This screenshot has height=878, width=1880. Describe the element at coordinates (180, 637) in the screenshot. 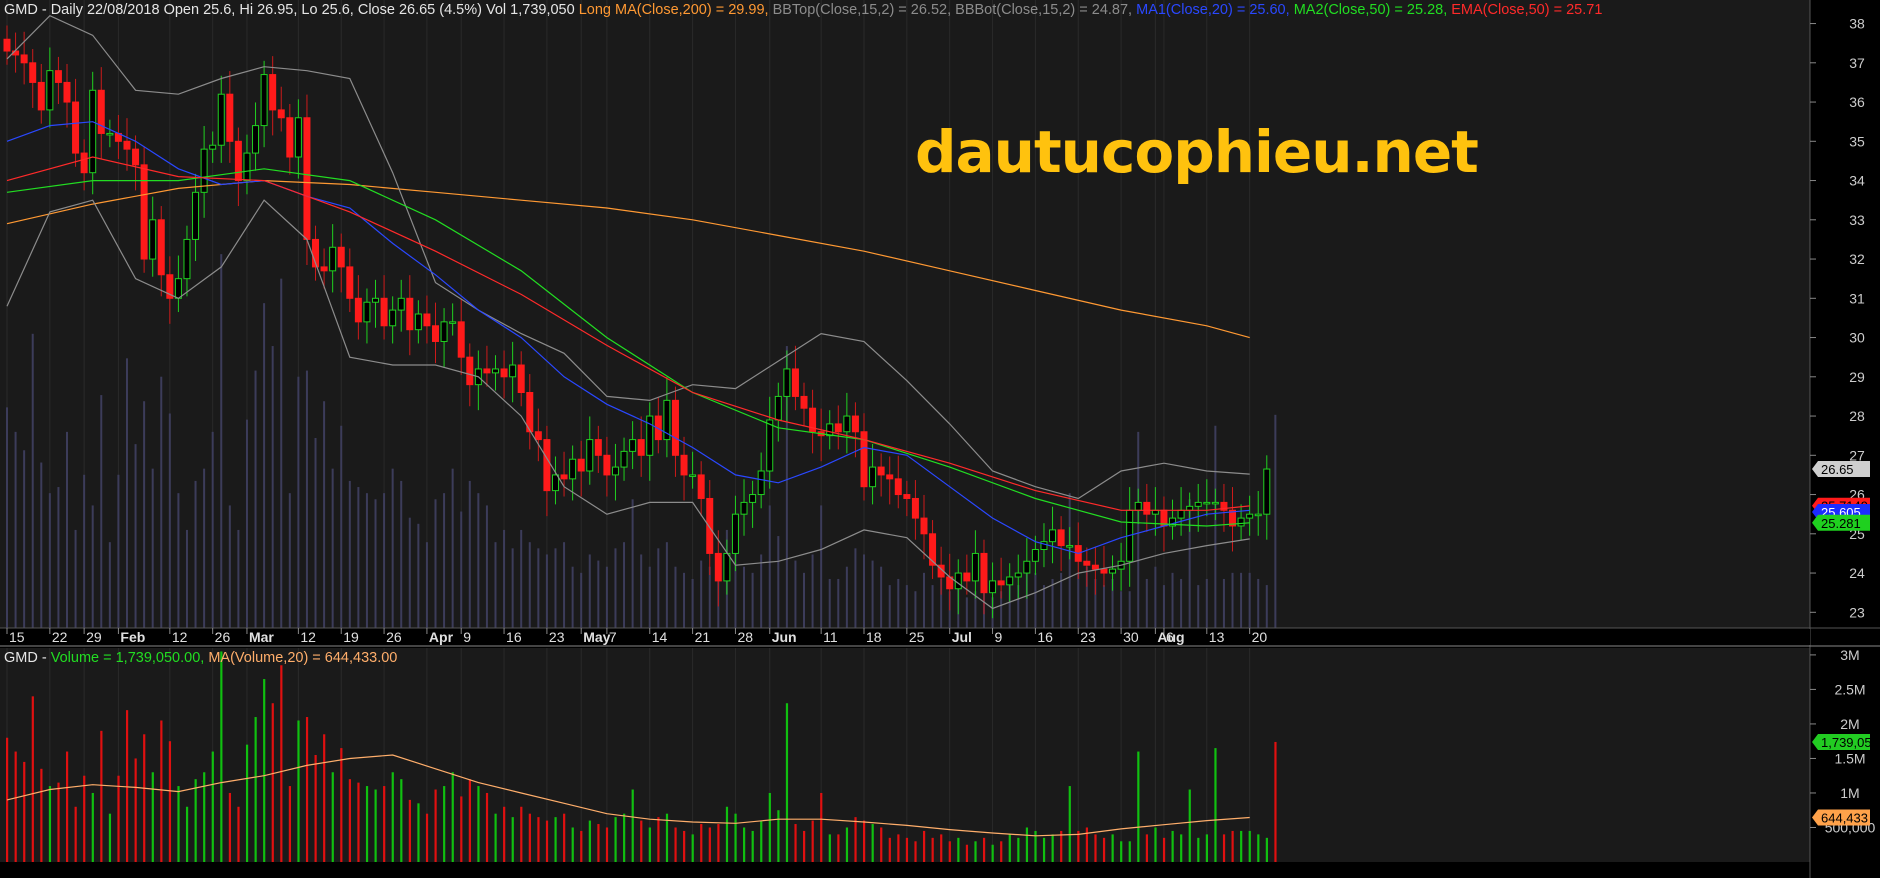

I see `date-tick-label: 12` at that location.